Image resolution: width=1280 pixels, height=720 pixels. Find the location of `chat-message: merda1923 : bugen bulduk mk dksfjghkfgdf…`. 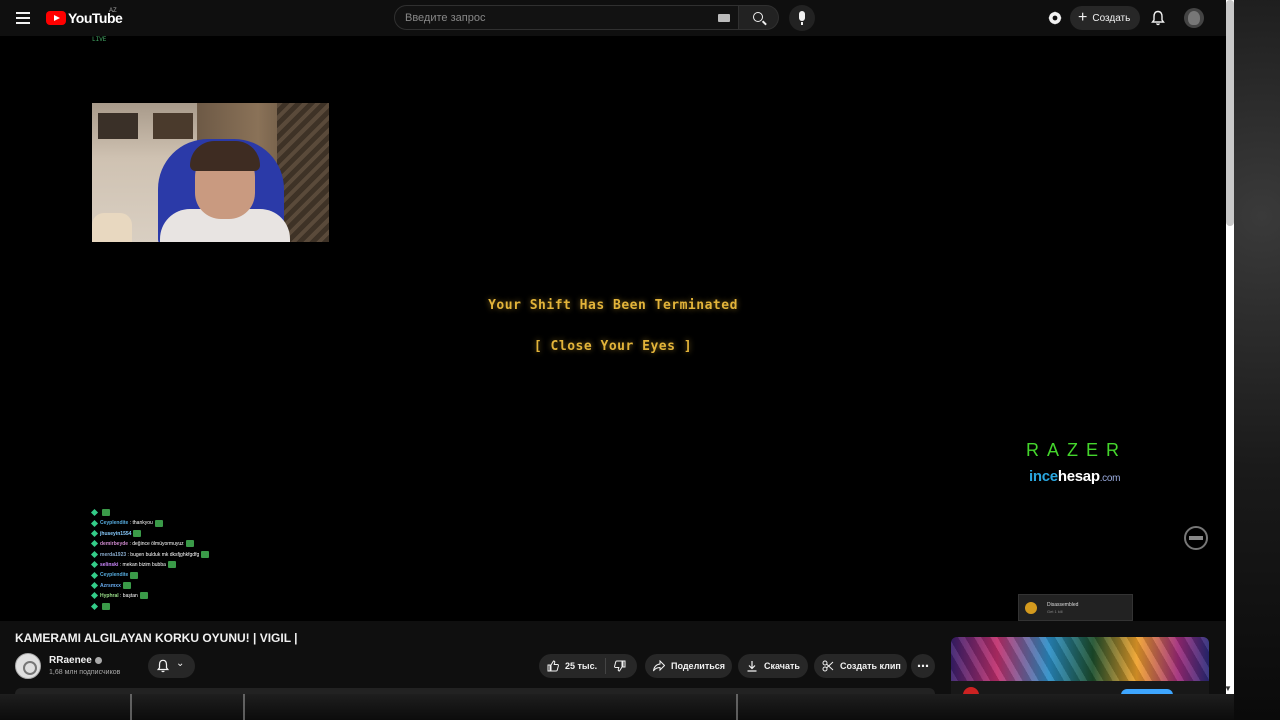

chat-message: merda1923 : bugen bulduk mk dksfjghkfgdf… is located at coordinates (191, 555).